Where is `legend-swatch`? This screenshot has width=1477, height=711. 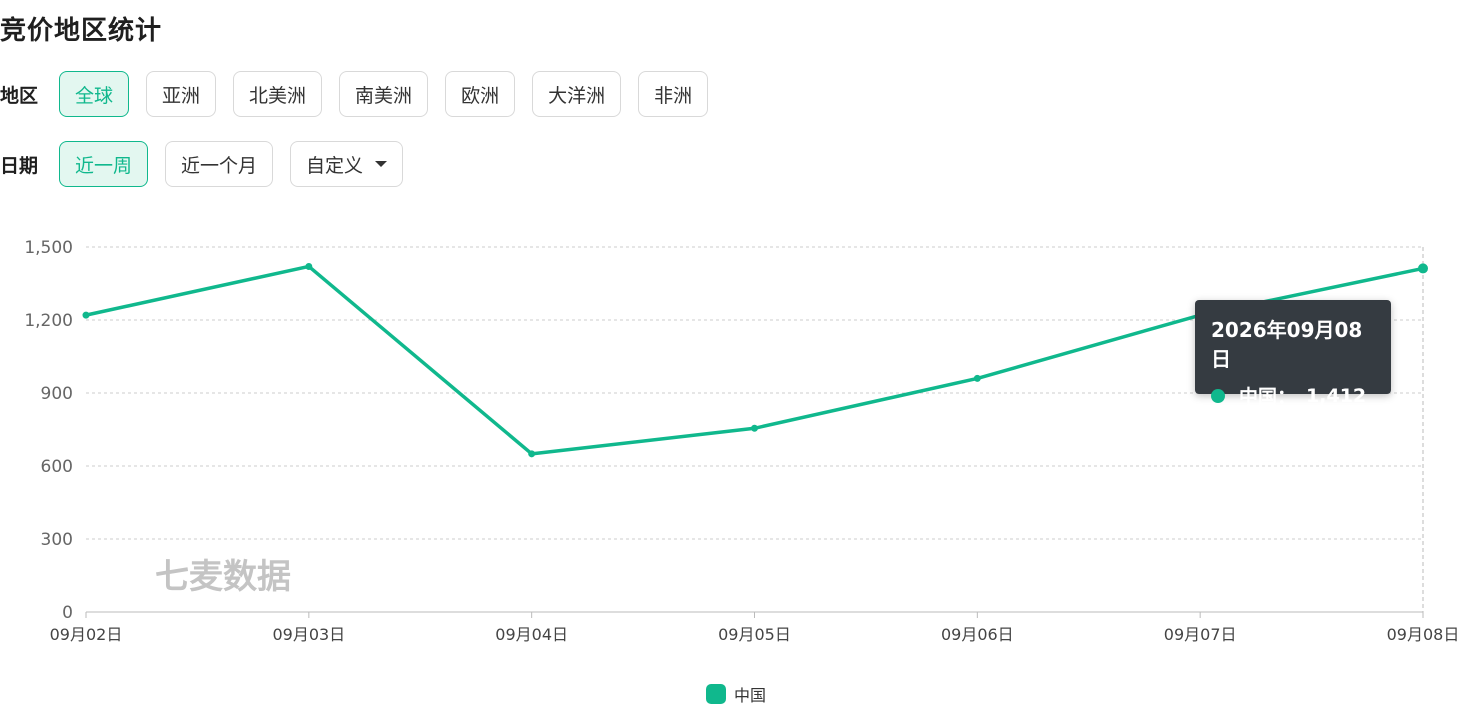
legend-swatch is located at coordinates (716, 694).